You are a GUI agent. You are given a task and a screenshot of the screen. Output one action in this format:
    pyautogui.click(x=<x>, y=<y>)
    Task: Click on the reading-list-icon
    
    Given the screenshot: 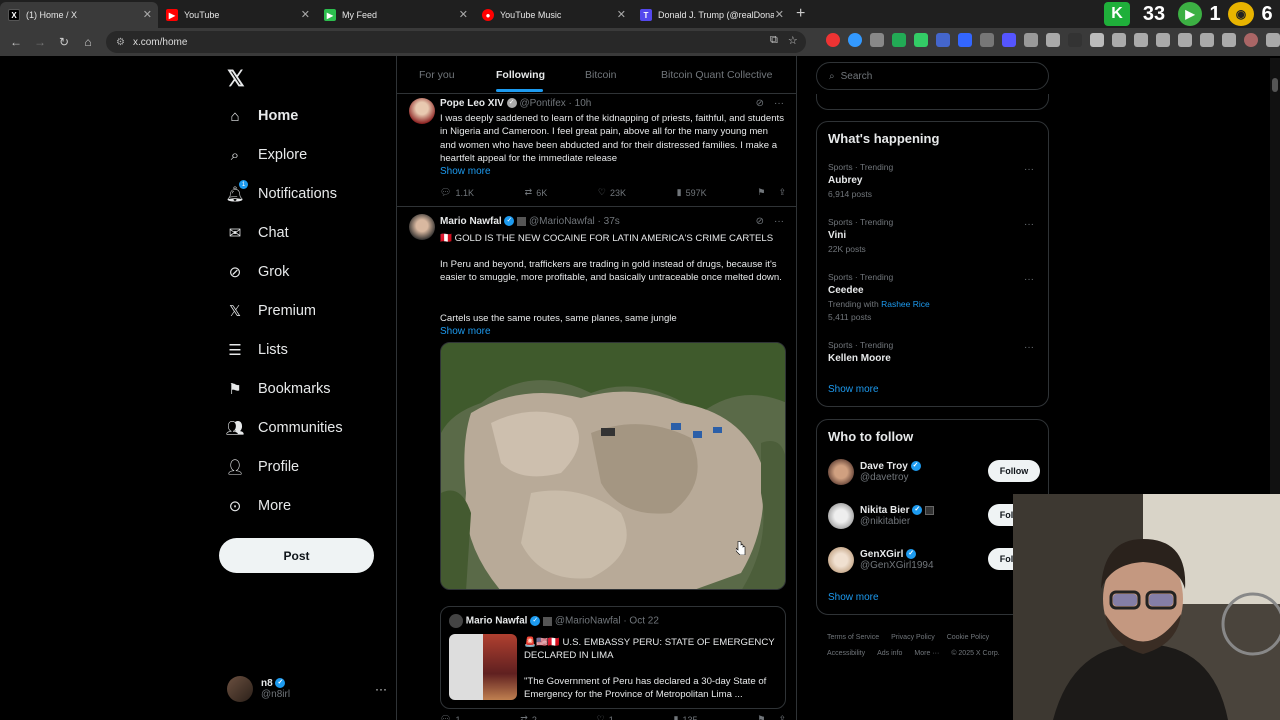 What is the action you would take?
    pyautogui.click(x=1185, y=40)
    